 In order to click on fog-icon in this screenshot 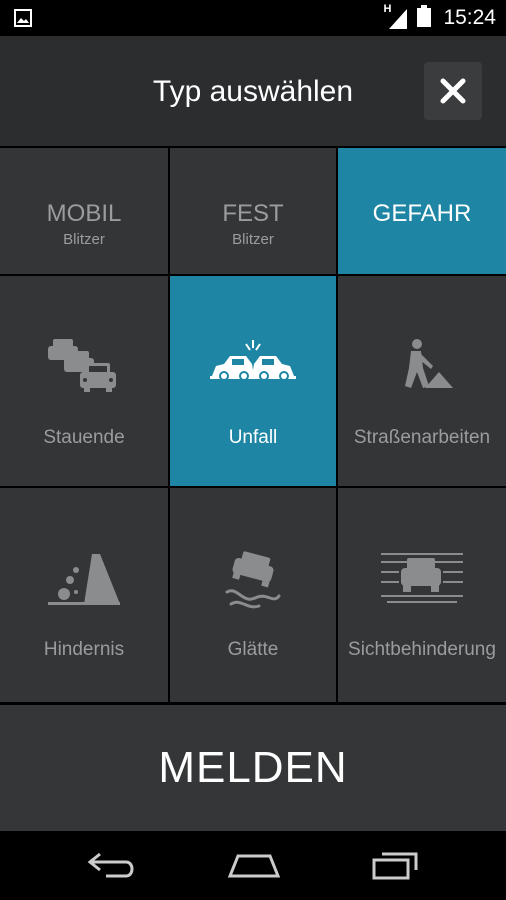, I will do `click(422, 578)`.